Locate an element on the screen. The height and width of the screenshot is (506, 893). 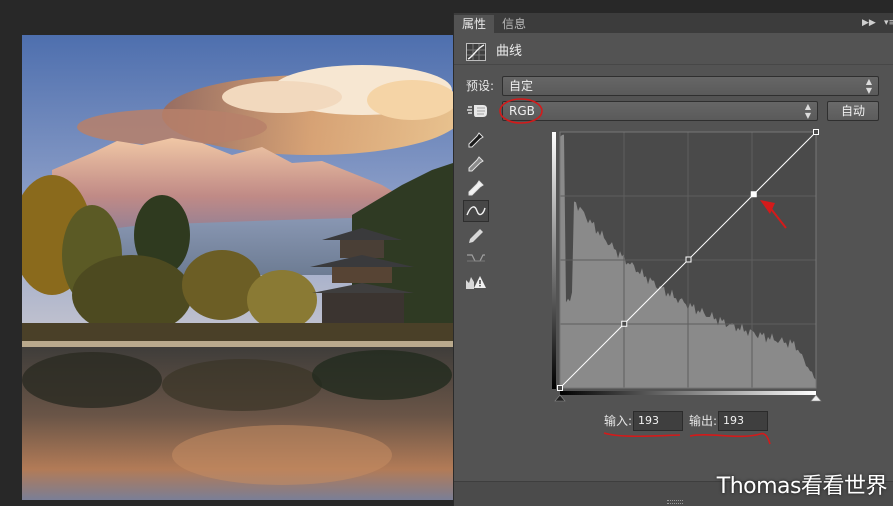
collapse-panel-icon: ▶▶ is located at coordinates (869, 23).